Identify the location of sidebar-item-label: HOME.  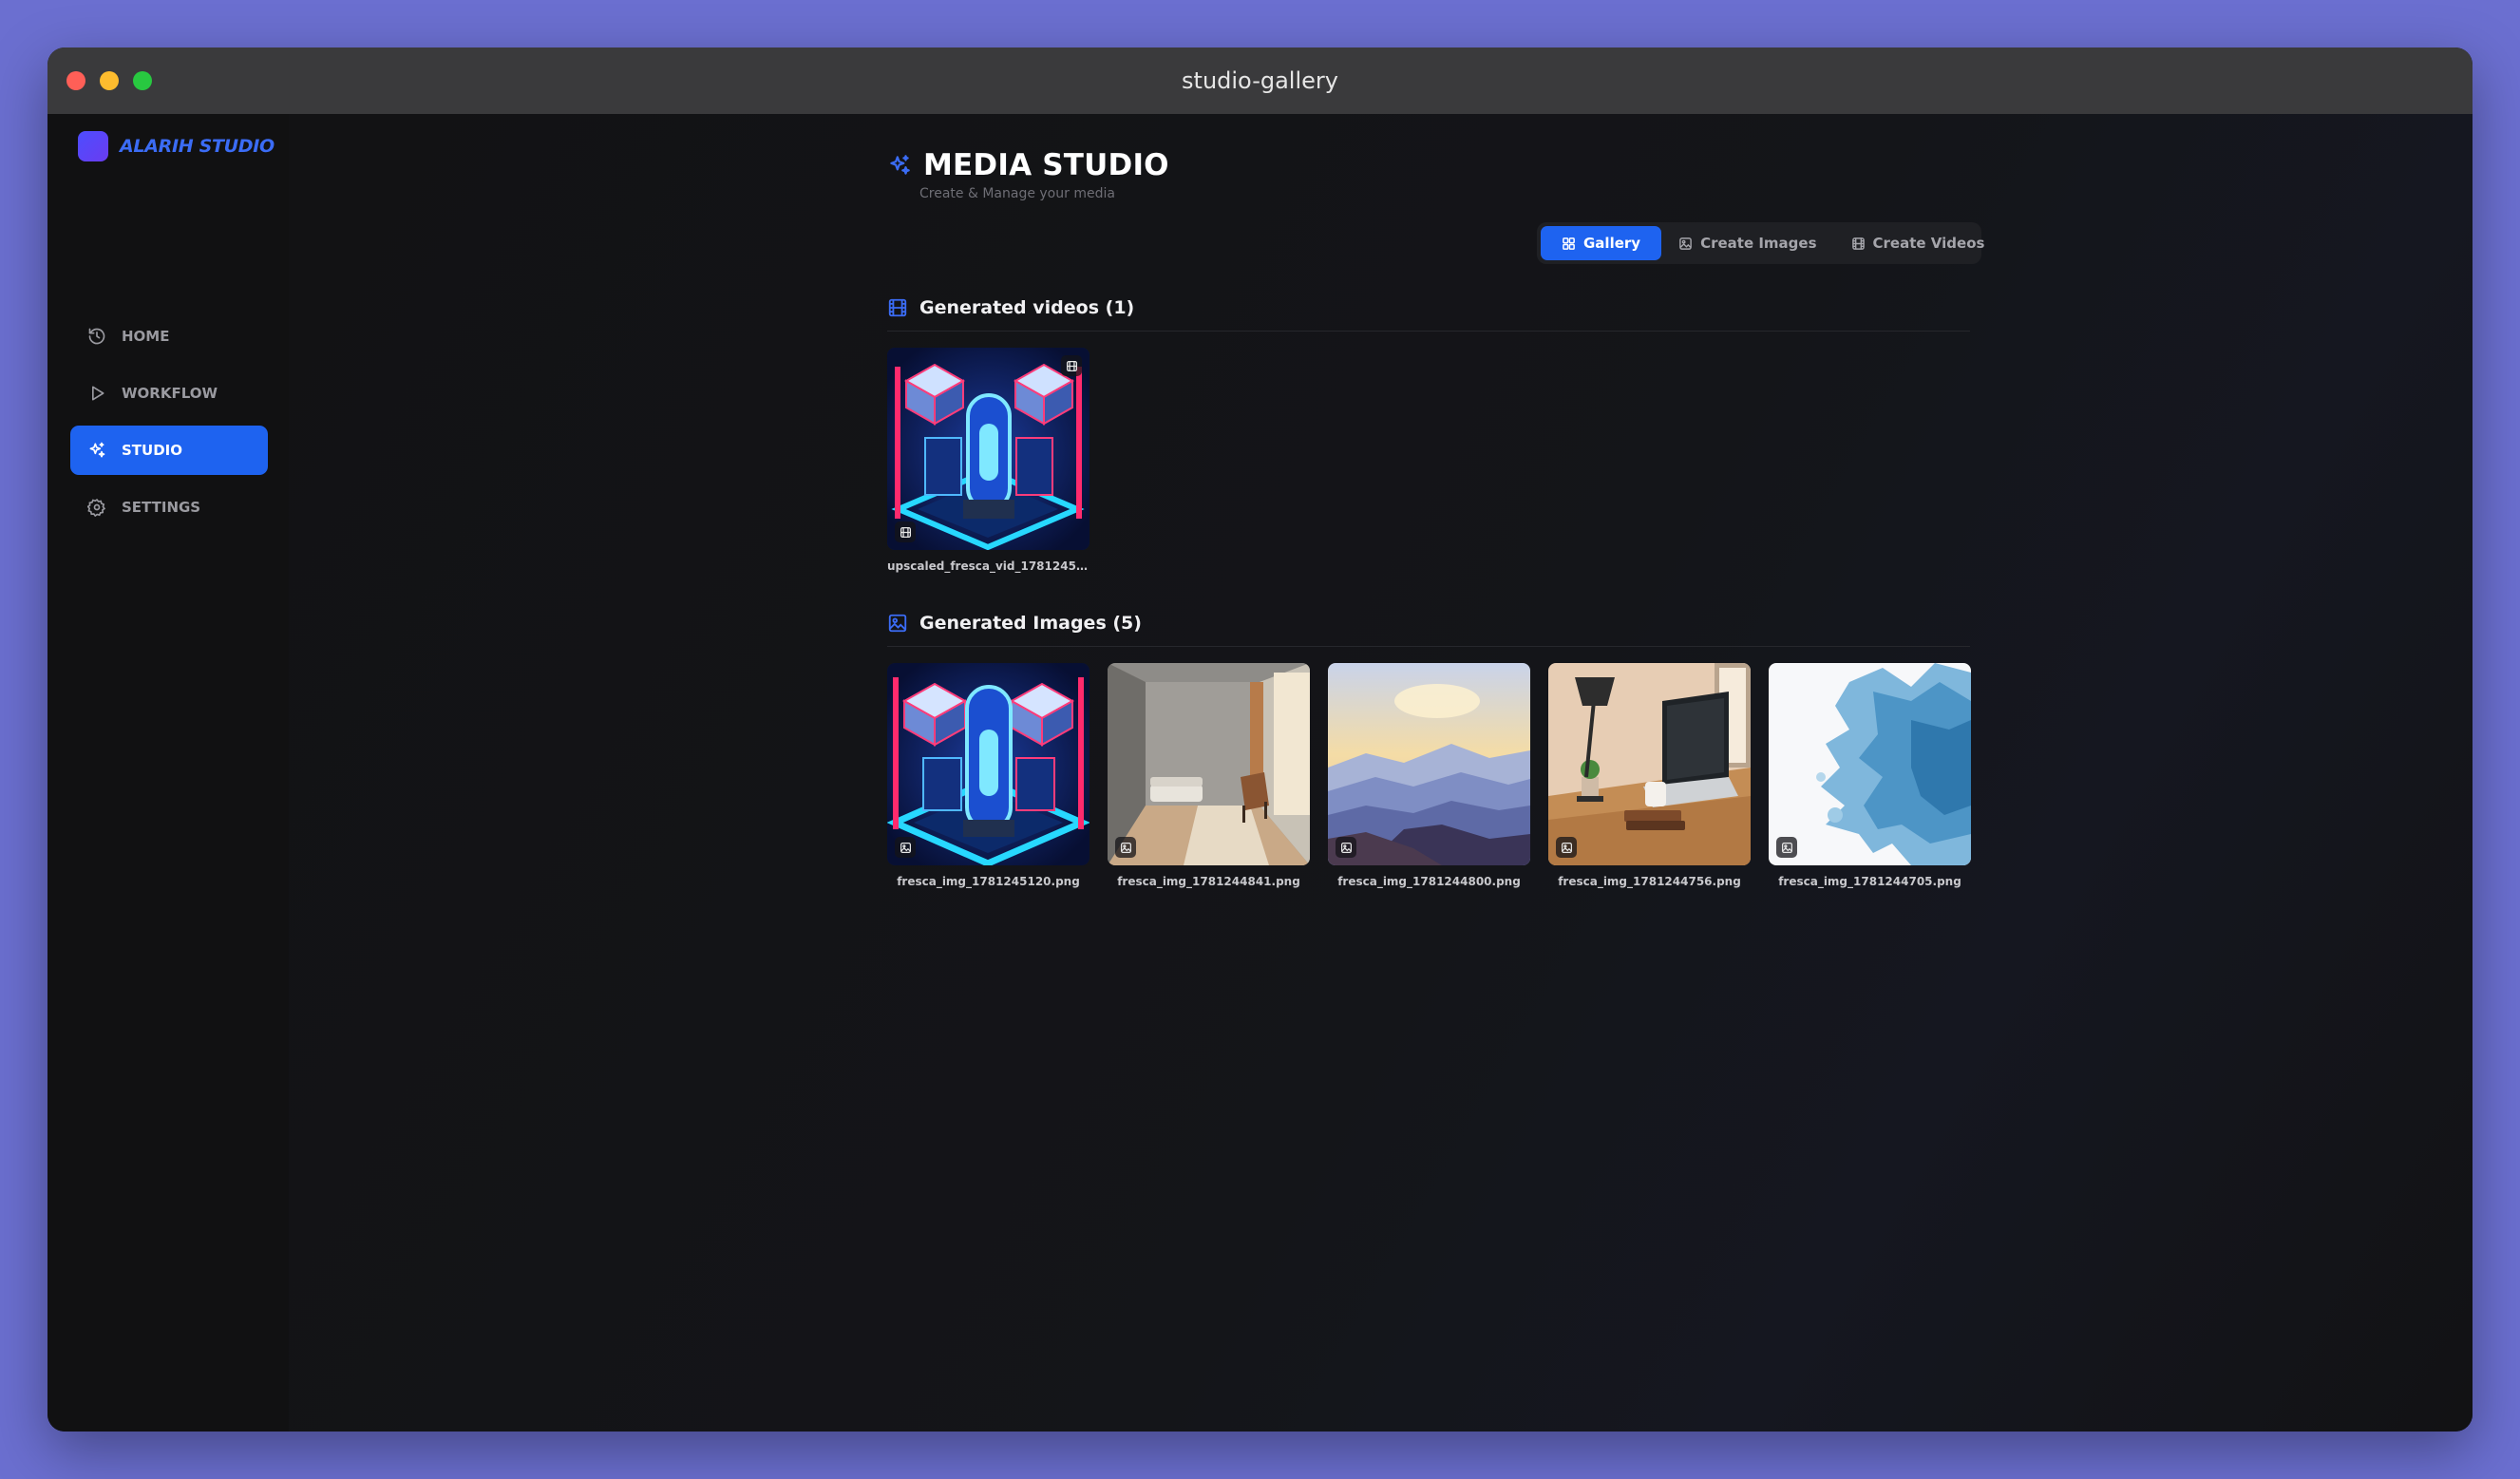
(146, 336).